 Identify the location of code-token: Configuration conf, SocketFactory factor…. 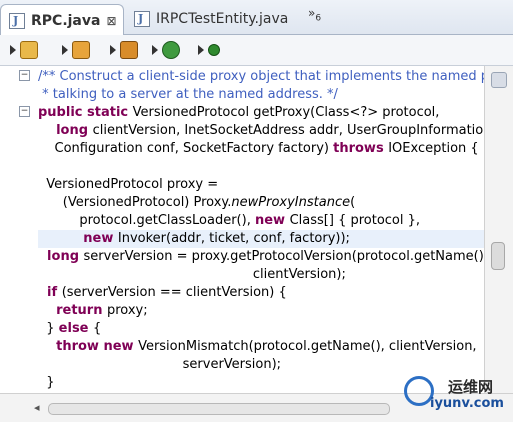
(186, 148).